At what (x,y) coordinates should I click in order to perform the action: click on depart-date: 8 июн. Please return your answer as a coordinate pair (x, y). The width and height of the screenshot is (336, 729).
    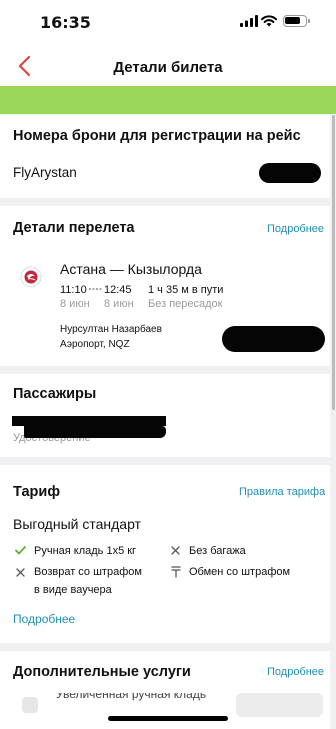
    Looking at the image, I should click on (75, 304).